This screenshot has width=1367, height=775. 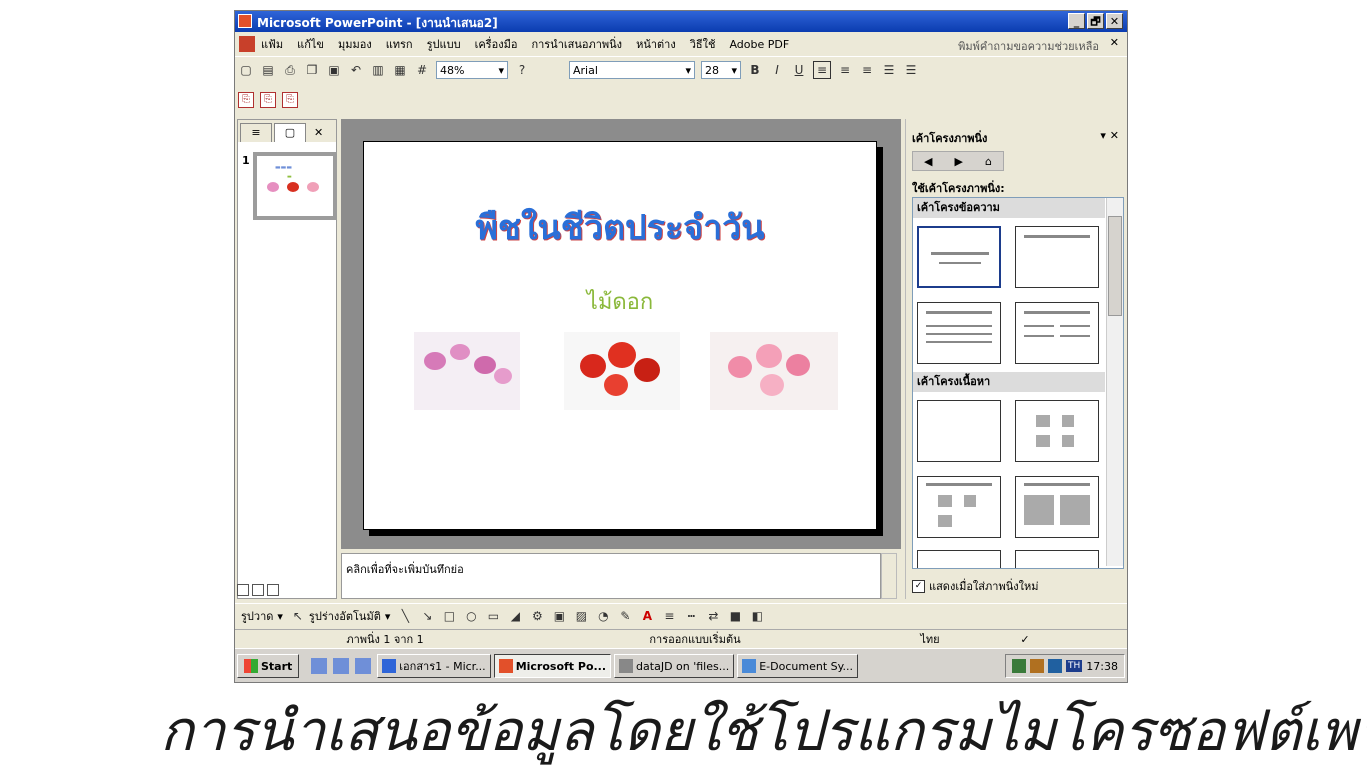 I want to click on grid-icon: #, so click(x=422, y=70).